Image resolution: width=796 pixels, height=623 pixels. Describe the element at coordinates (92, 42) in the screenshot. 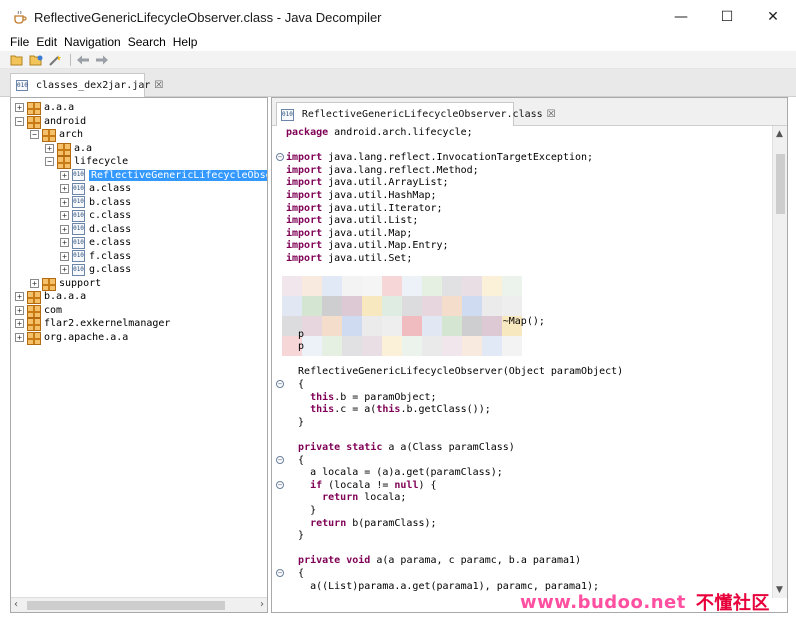

I see `menu-navigation: Navigation` at that location.